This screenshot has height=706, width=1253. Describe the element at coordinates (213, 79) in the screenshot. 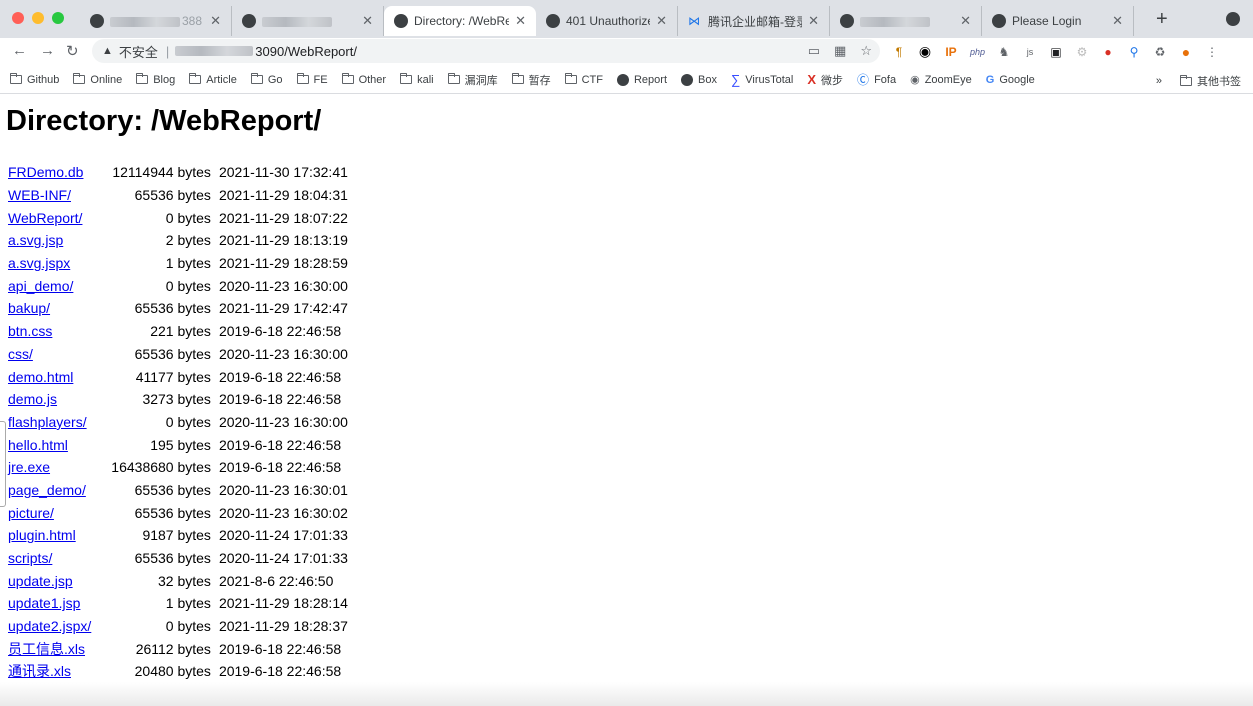

I see `bookmark-article: Article` at that location.